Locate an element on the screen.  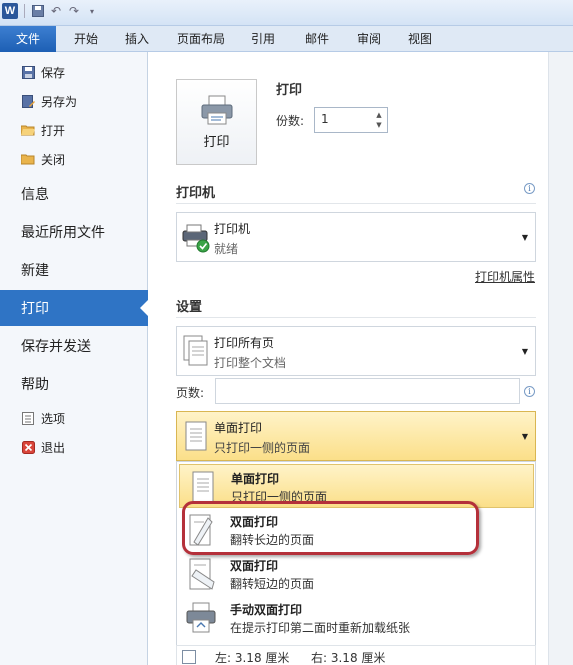
printer-properties-link: 打印机属性 is located at coordinates (505, 276).